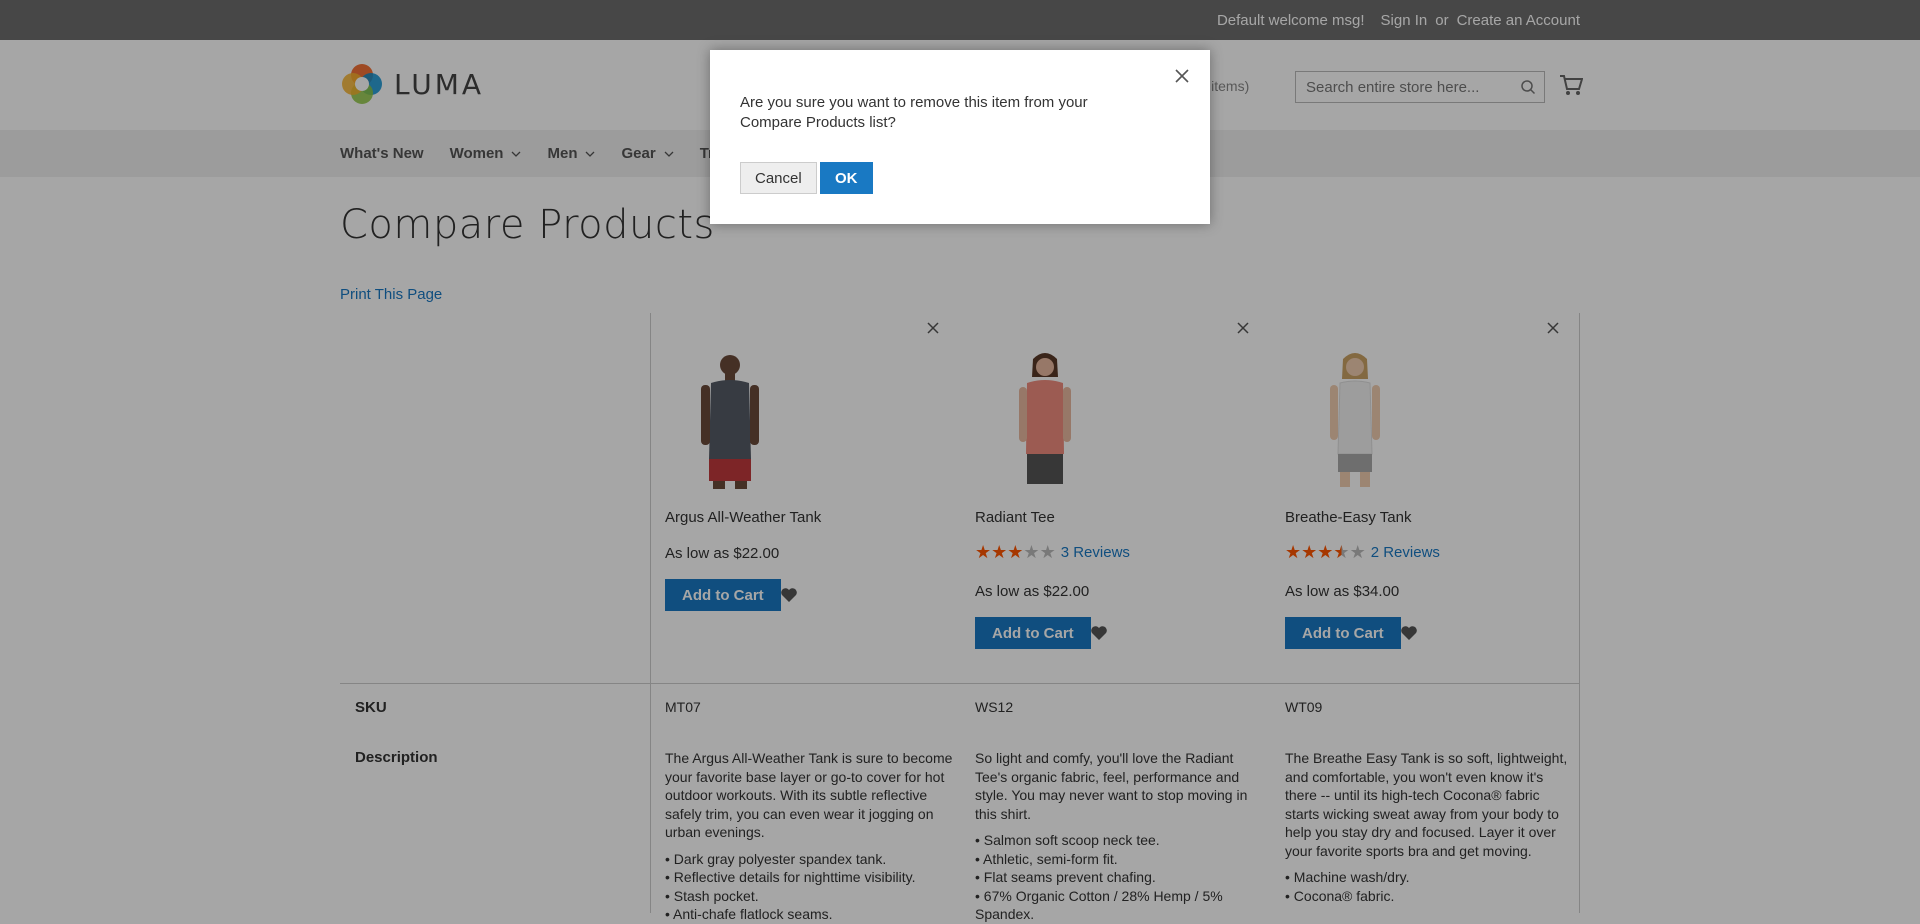 The width and height of the screenshot is (1920, 924). I want to click on cancel-button: Cancel, so click(778, 178).